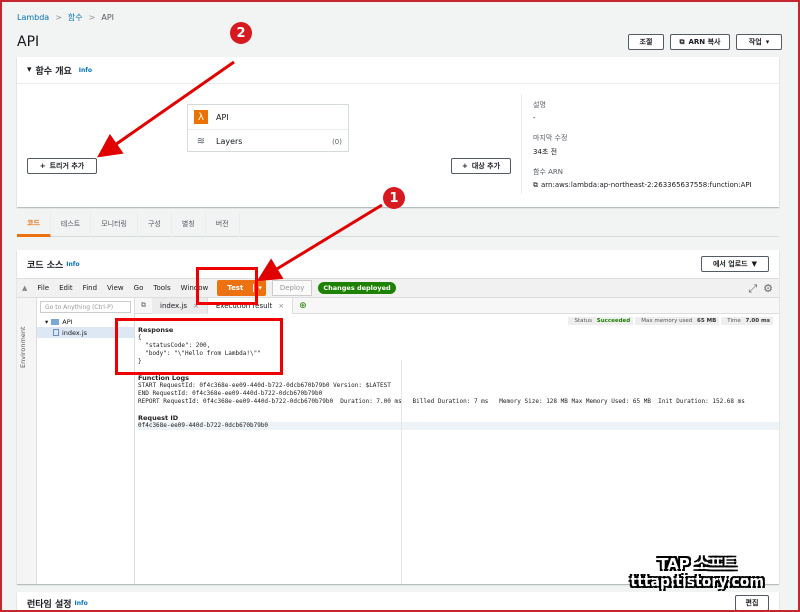  Describe the element at coordinates (49, 604) in the screenshot. I see `runtime-title: 런타임 설정` at that location.